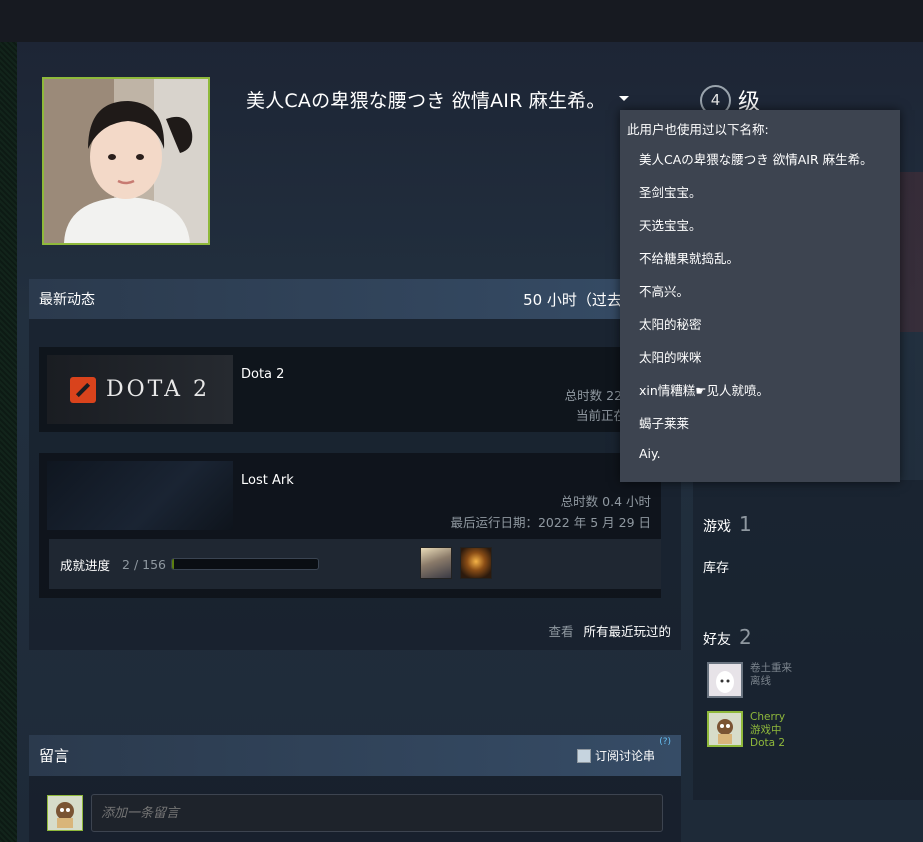  What do you see at coordinates (698, 129) in the screenshot?
I see `alias-history-title: 此用户也使用过以下名称:` at bounding box center [698, 129].